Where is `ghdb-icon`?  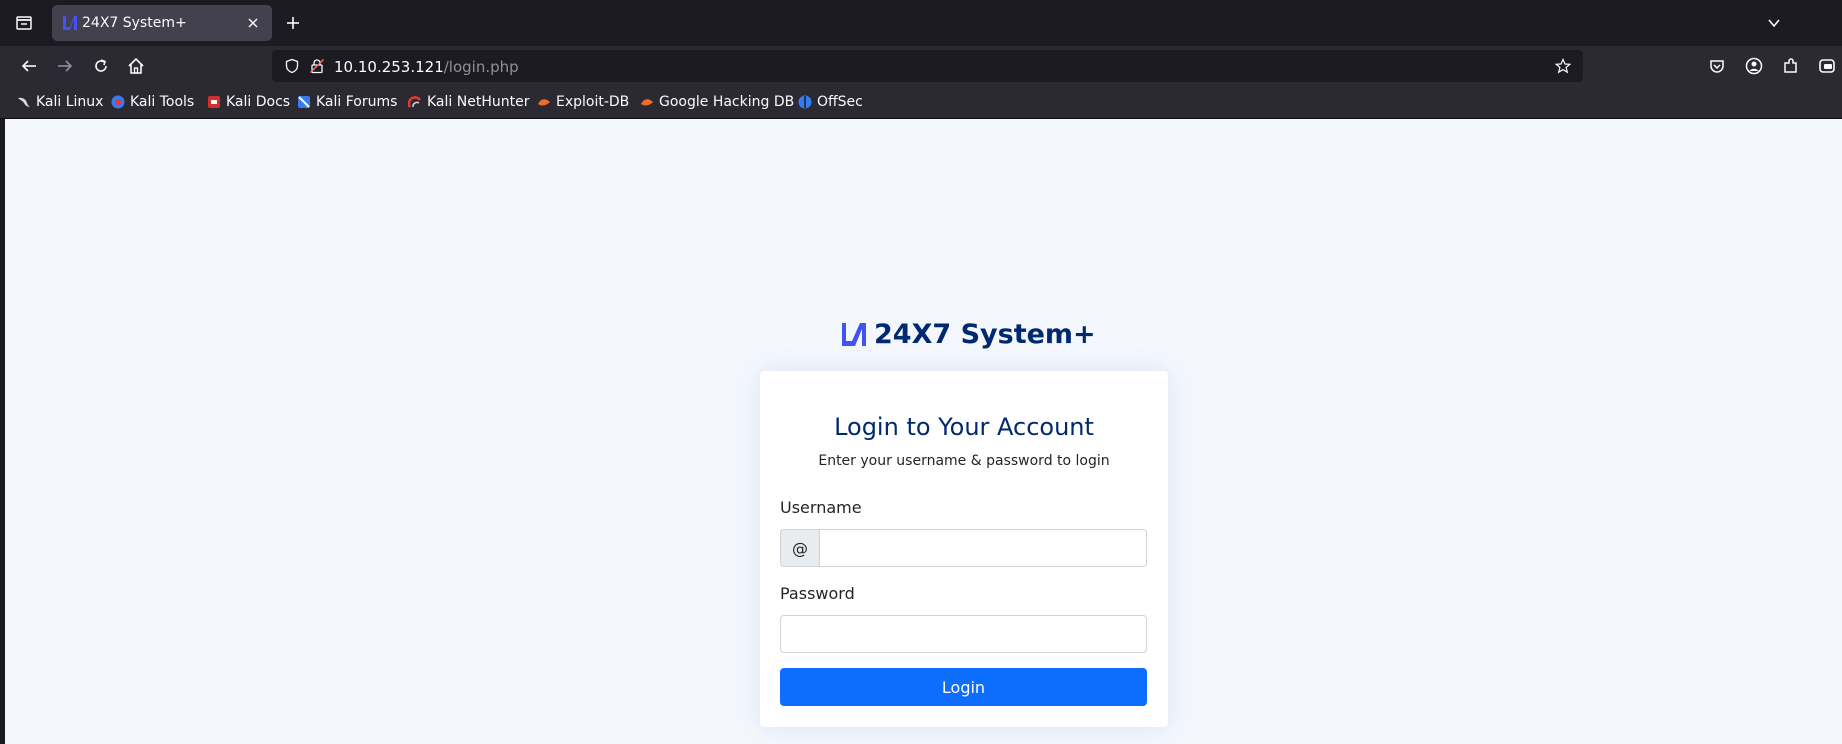
ghdb-icon is located at coordinates (647, 102).